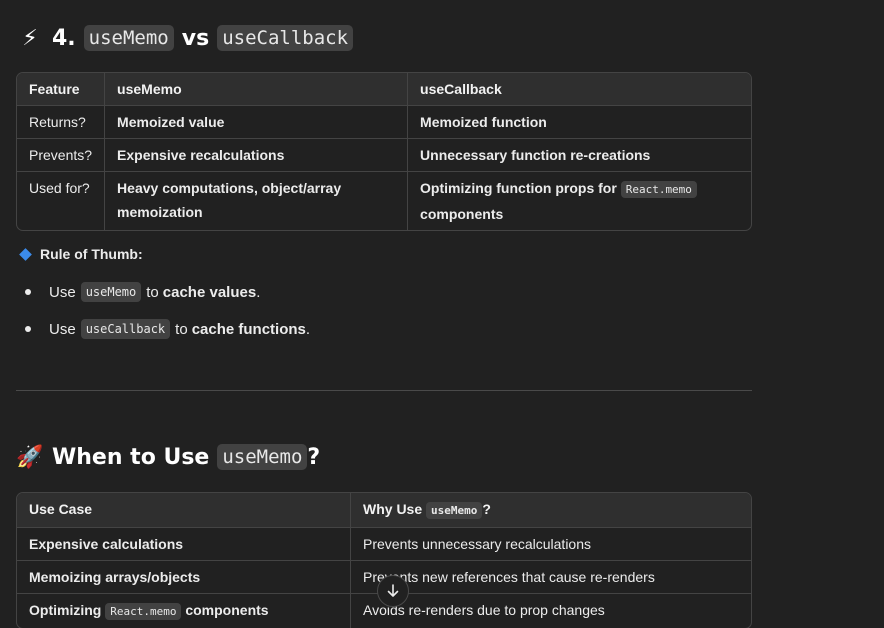 The width and height of the screenshot is (884, 628). Describe the element at coordinates (25, 254) in the screenshot. I see `blue-diamond-icon` at that location.